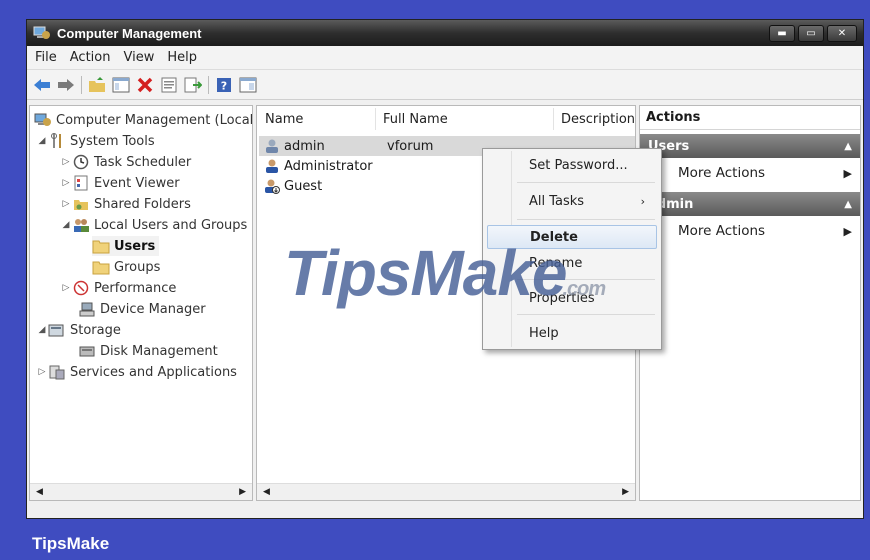  Describe the element at coordinates (148, 351) in the screenshot. I see `tree-item-disk-management: Disk Management` at that location.